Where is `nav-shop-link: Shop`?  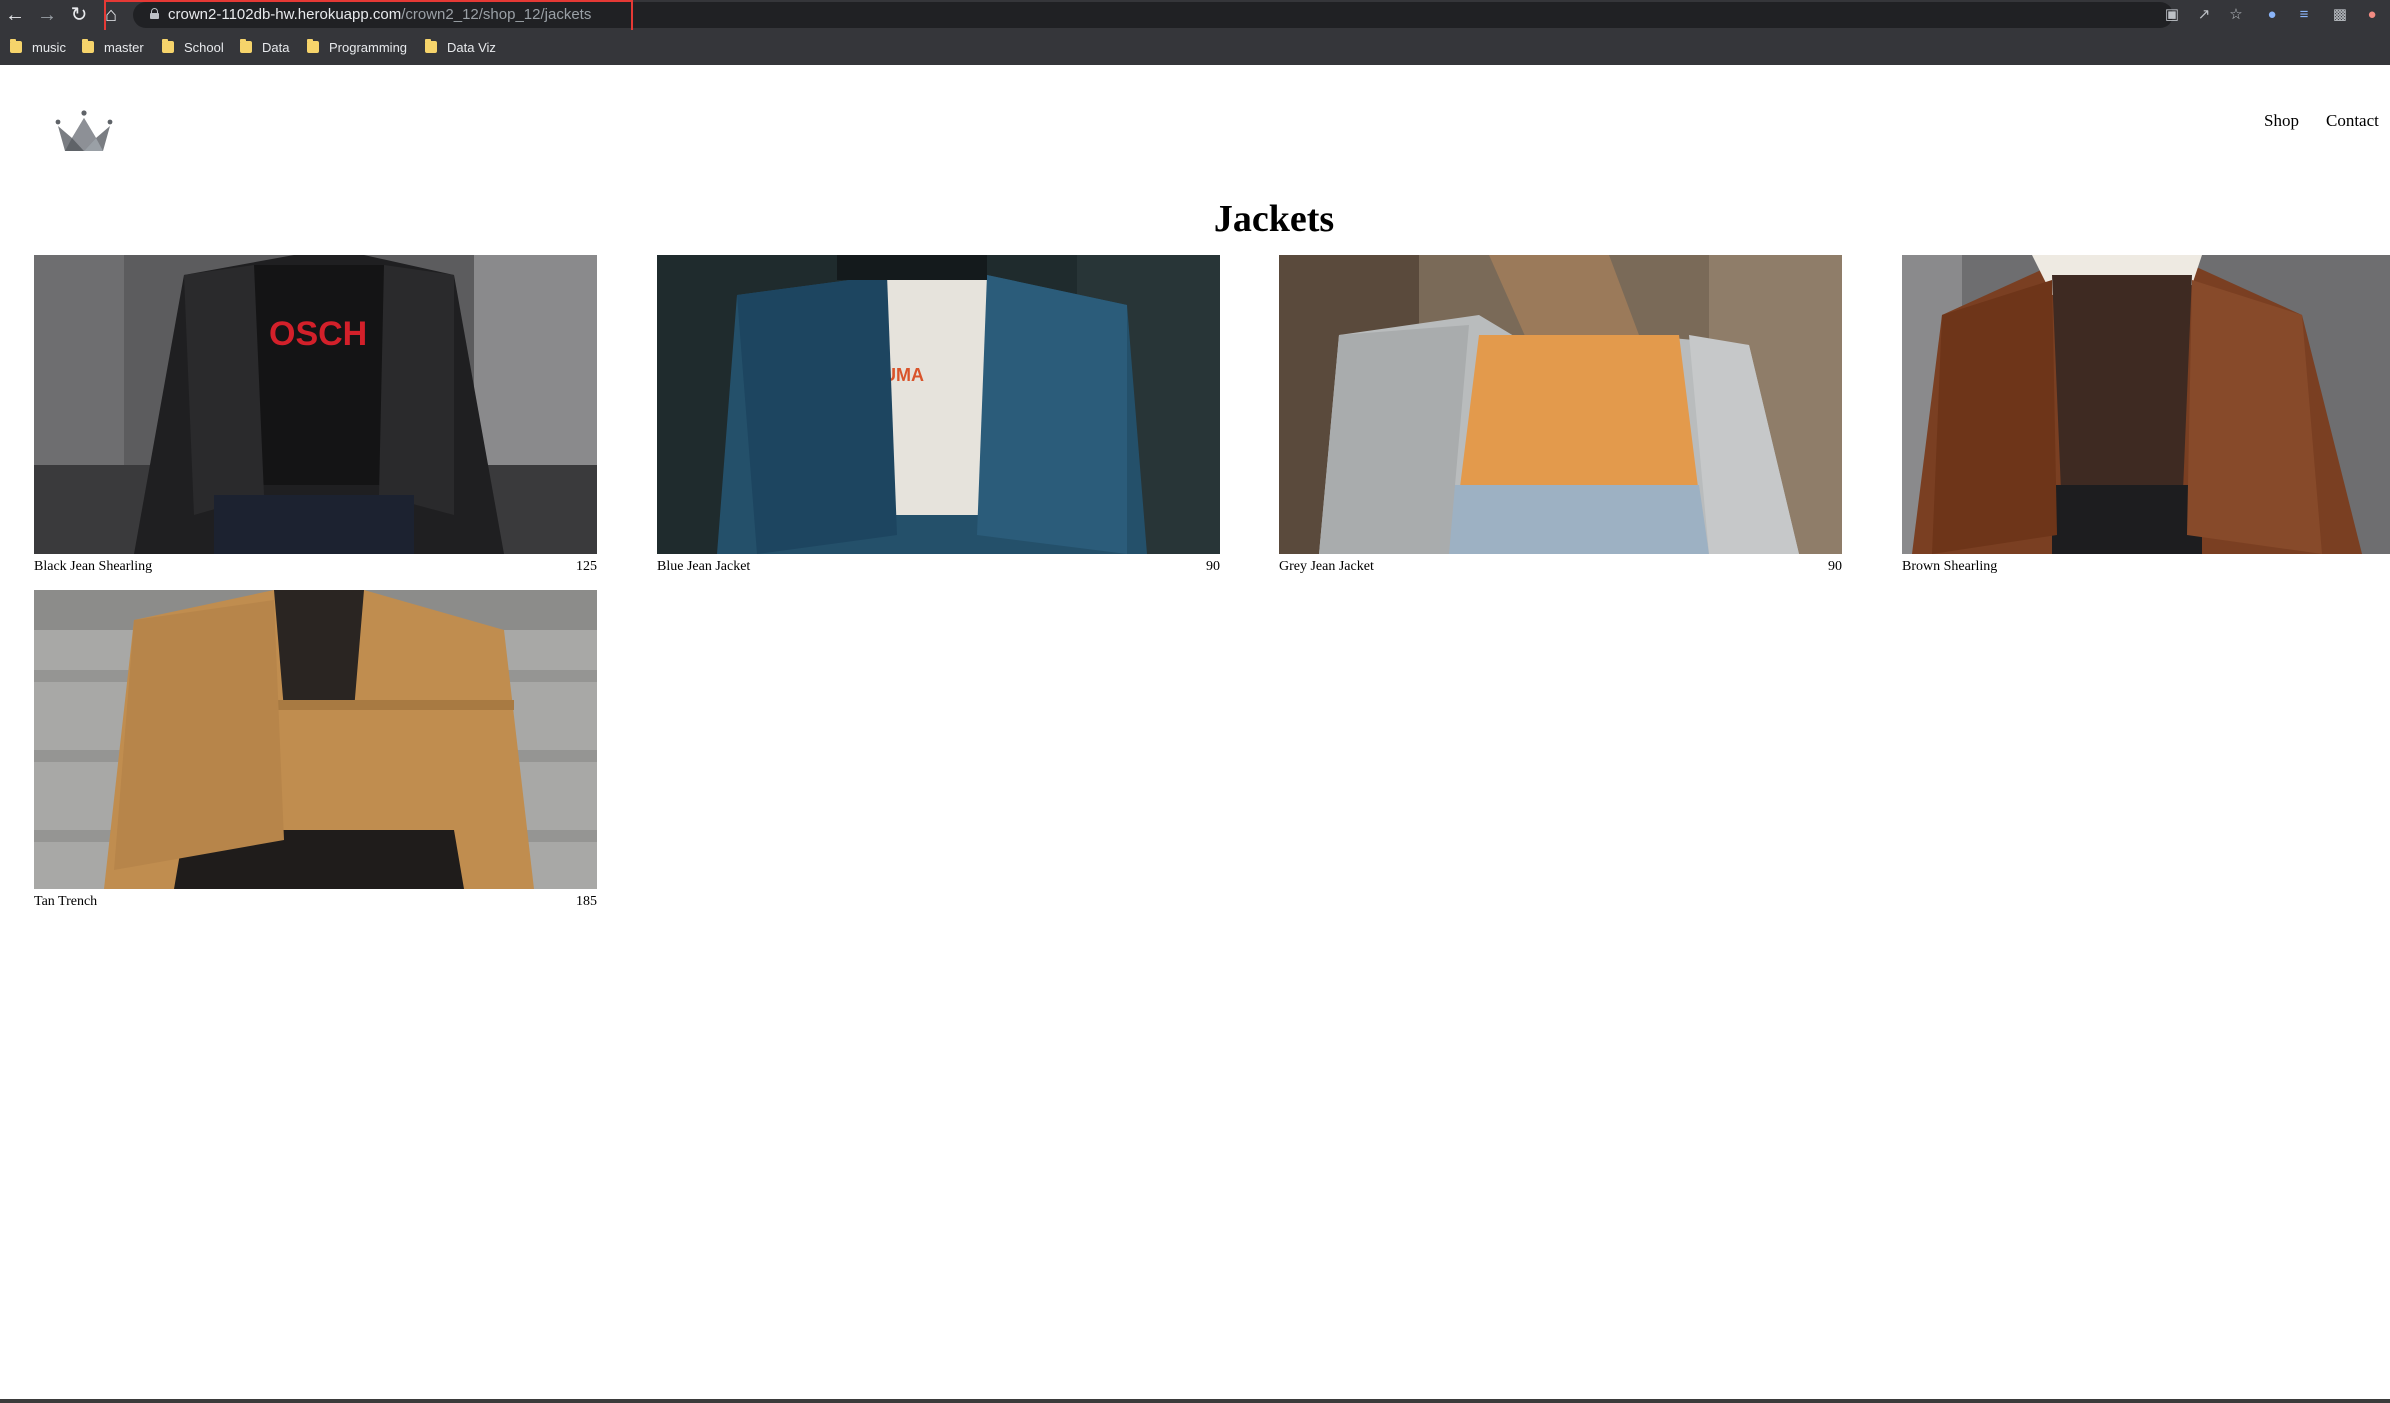 nav-shop-link: Shop is located at coordinates (2281, 121).